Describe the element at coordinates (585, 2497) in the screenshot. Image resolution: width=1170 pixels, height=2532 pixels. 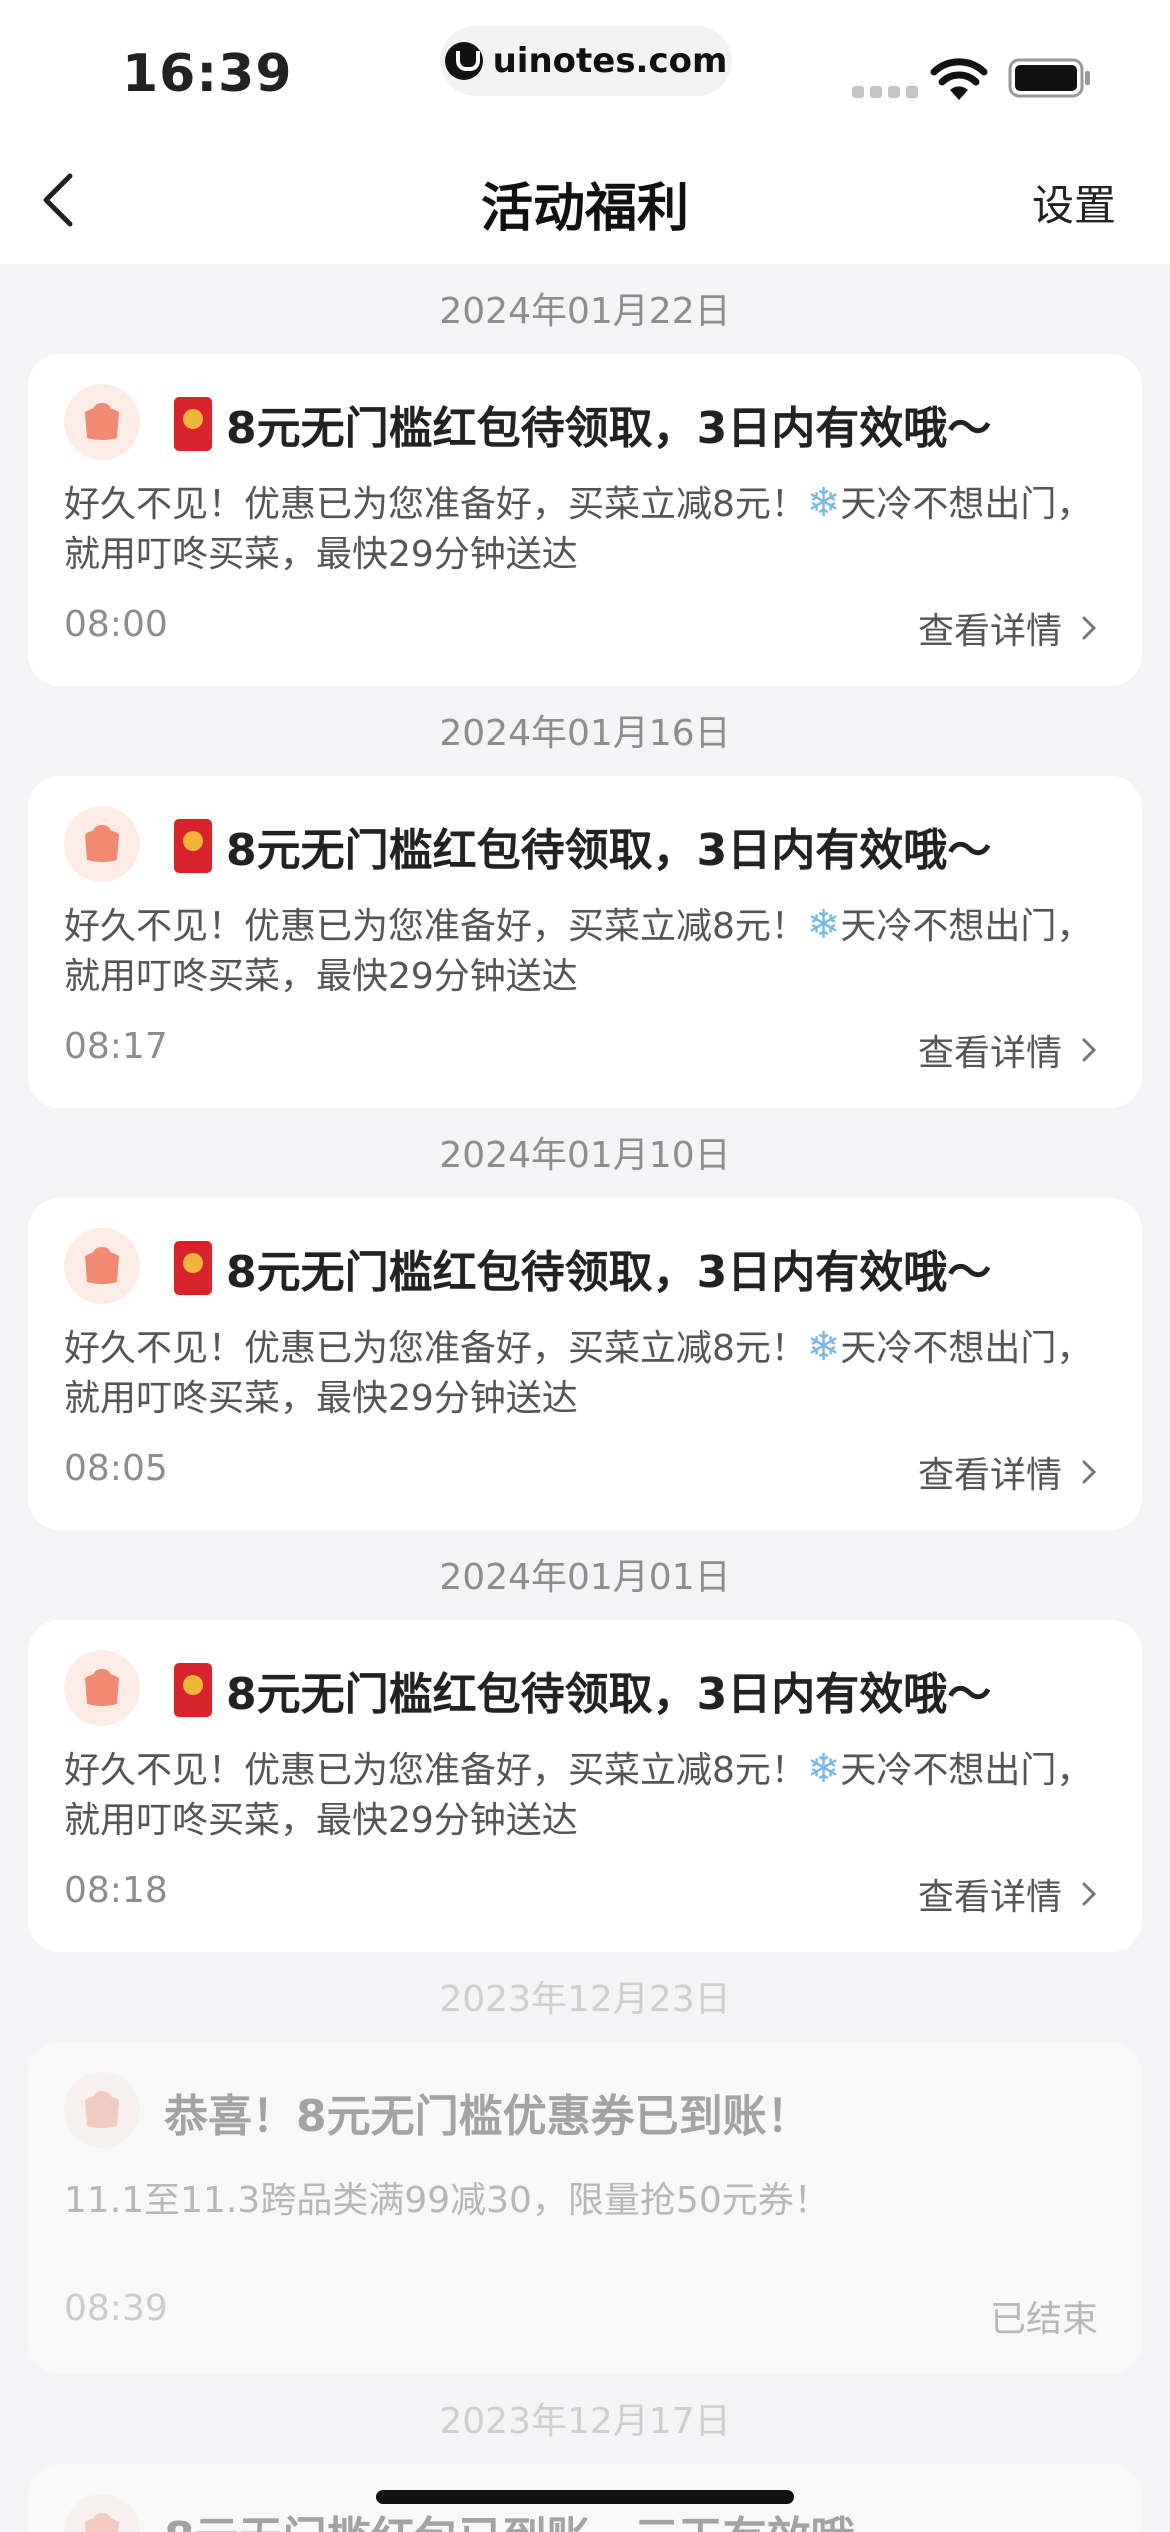
I see `home-indicator` at that location.